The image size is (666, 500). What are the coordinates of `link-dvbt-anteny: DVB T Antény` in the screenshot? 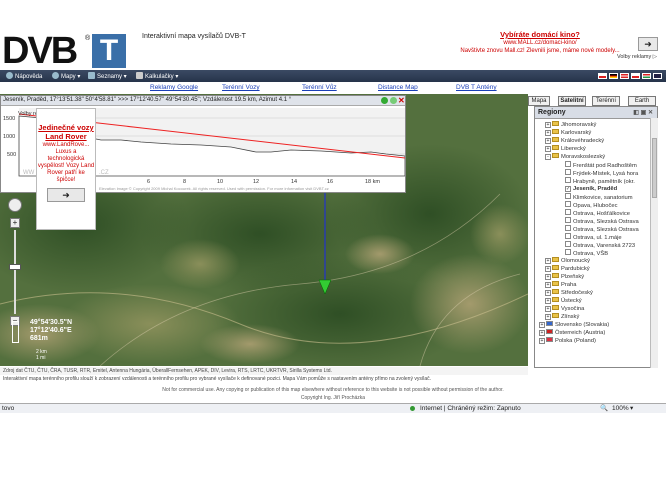 It's located at (476, 87).